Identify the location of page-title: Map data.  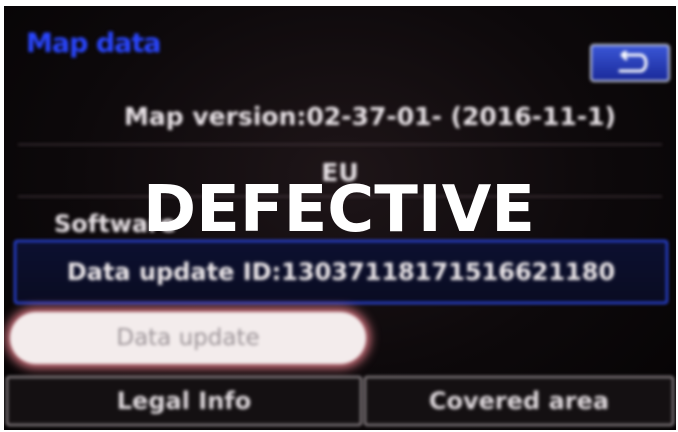
(93, 43).